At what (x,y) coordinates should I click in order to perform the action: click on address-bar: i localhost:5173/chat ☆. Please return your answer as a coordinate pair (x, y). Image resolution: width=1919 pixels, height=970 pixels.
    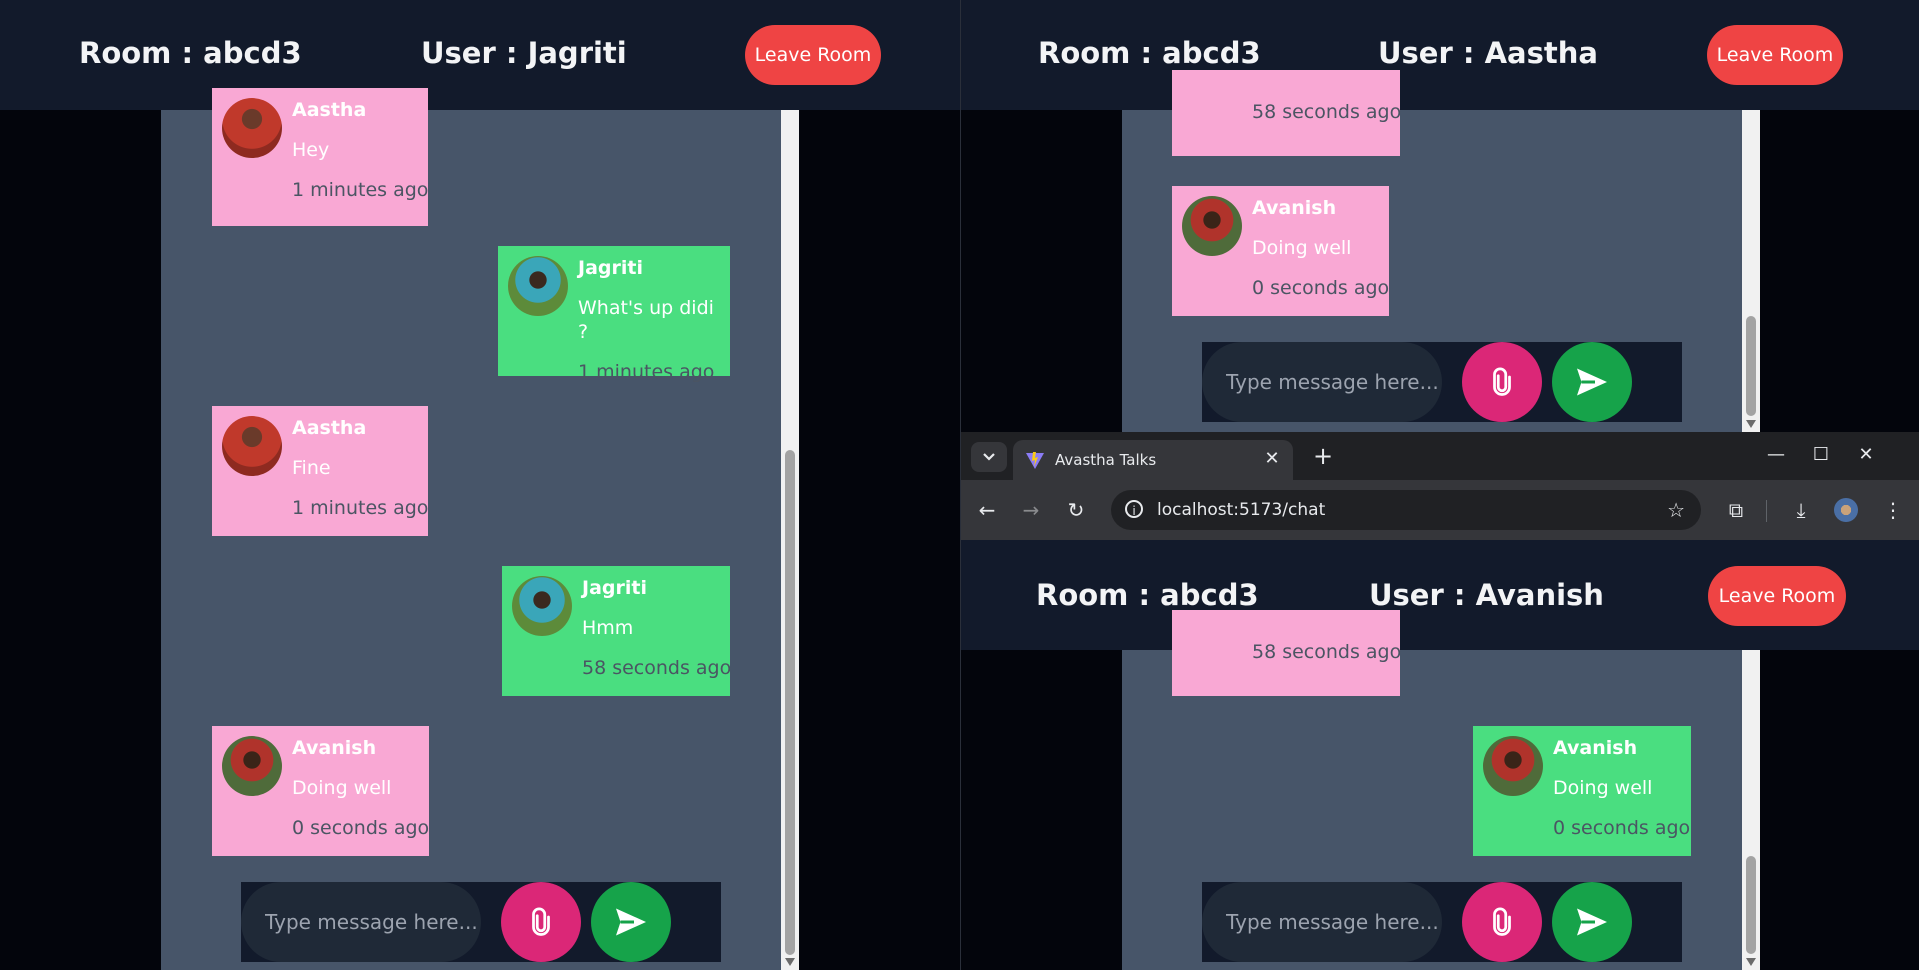
    Looking at the image, I should click on (1406, 510).